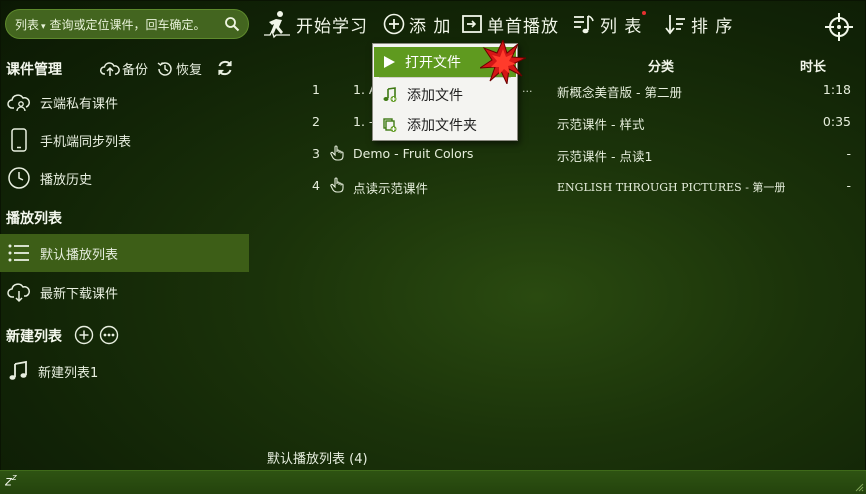 This screenshot has width=866, height=494. I want to click on running-person-icon, so click(277, 25).